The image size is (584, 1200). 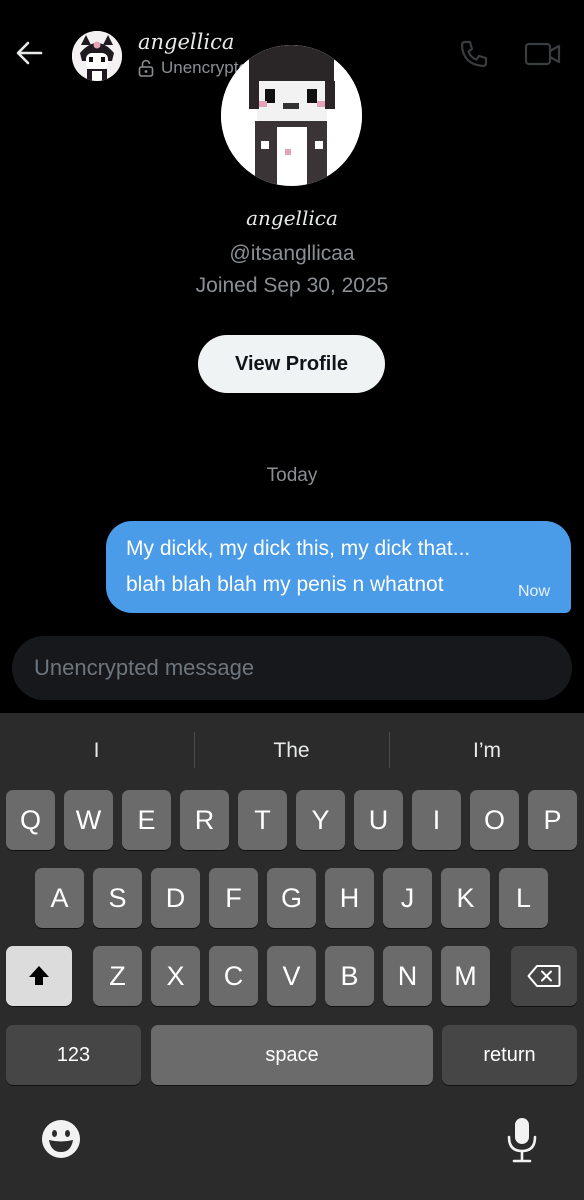 What do you see at coordinates (117, 976) in the screenshot?
I see `key-z: Z` at bounding box center [117, 976].